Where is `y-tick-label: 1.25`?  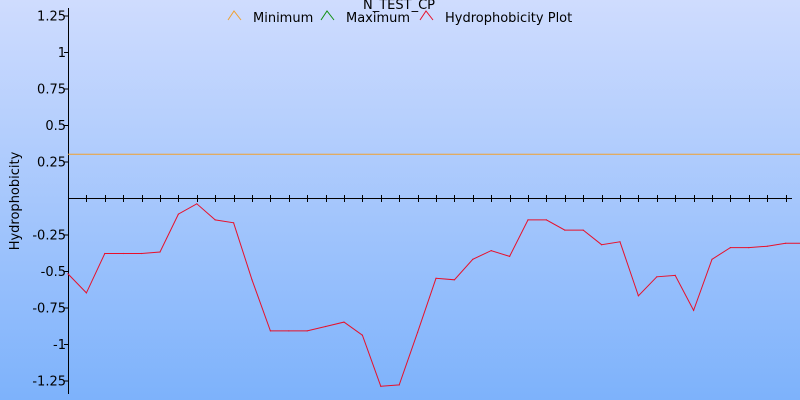 y-tick-label: 1.25 is located at coordinates (51, 17).